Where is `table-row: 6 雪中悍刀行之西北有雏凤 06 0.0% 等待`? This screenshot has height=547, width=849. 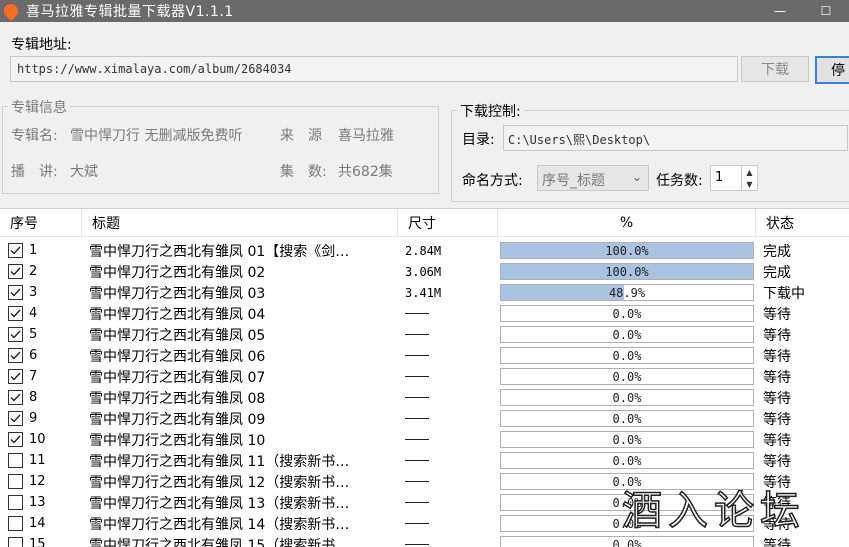 table-row: 6 雪中悍刀行之西北有雏凤 06 0.0% 等待 is located at coordinates (424, 355).